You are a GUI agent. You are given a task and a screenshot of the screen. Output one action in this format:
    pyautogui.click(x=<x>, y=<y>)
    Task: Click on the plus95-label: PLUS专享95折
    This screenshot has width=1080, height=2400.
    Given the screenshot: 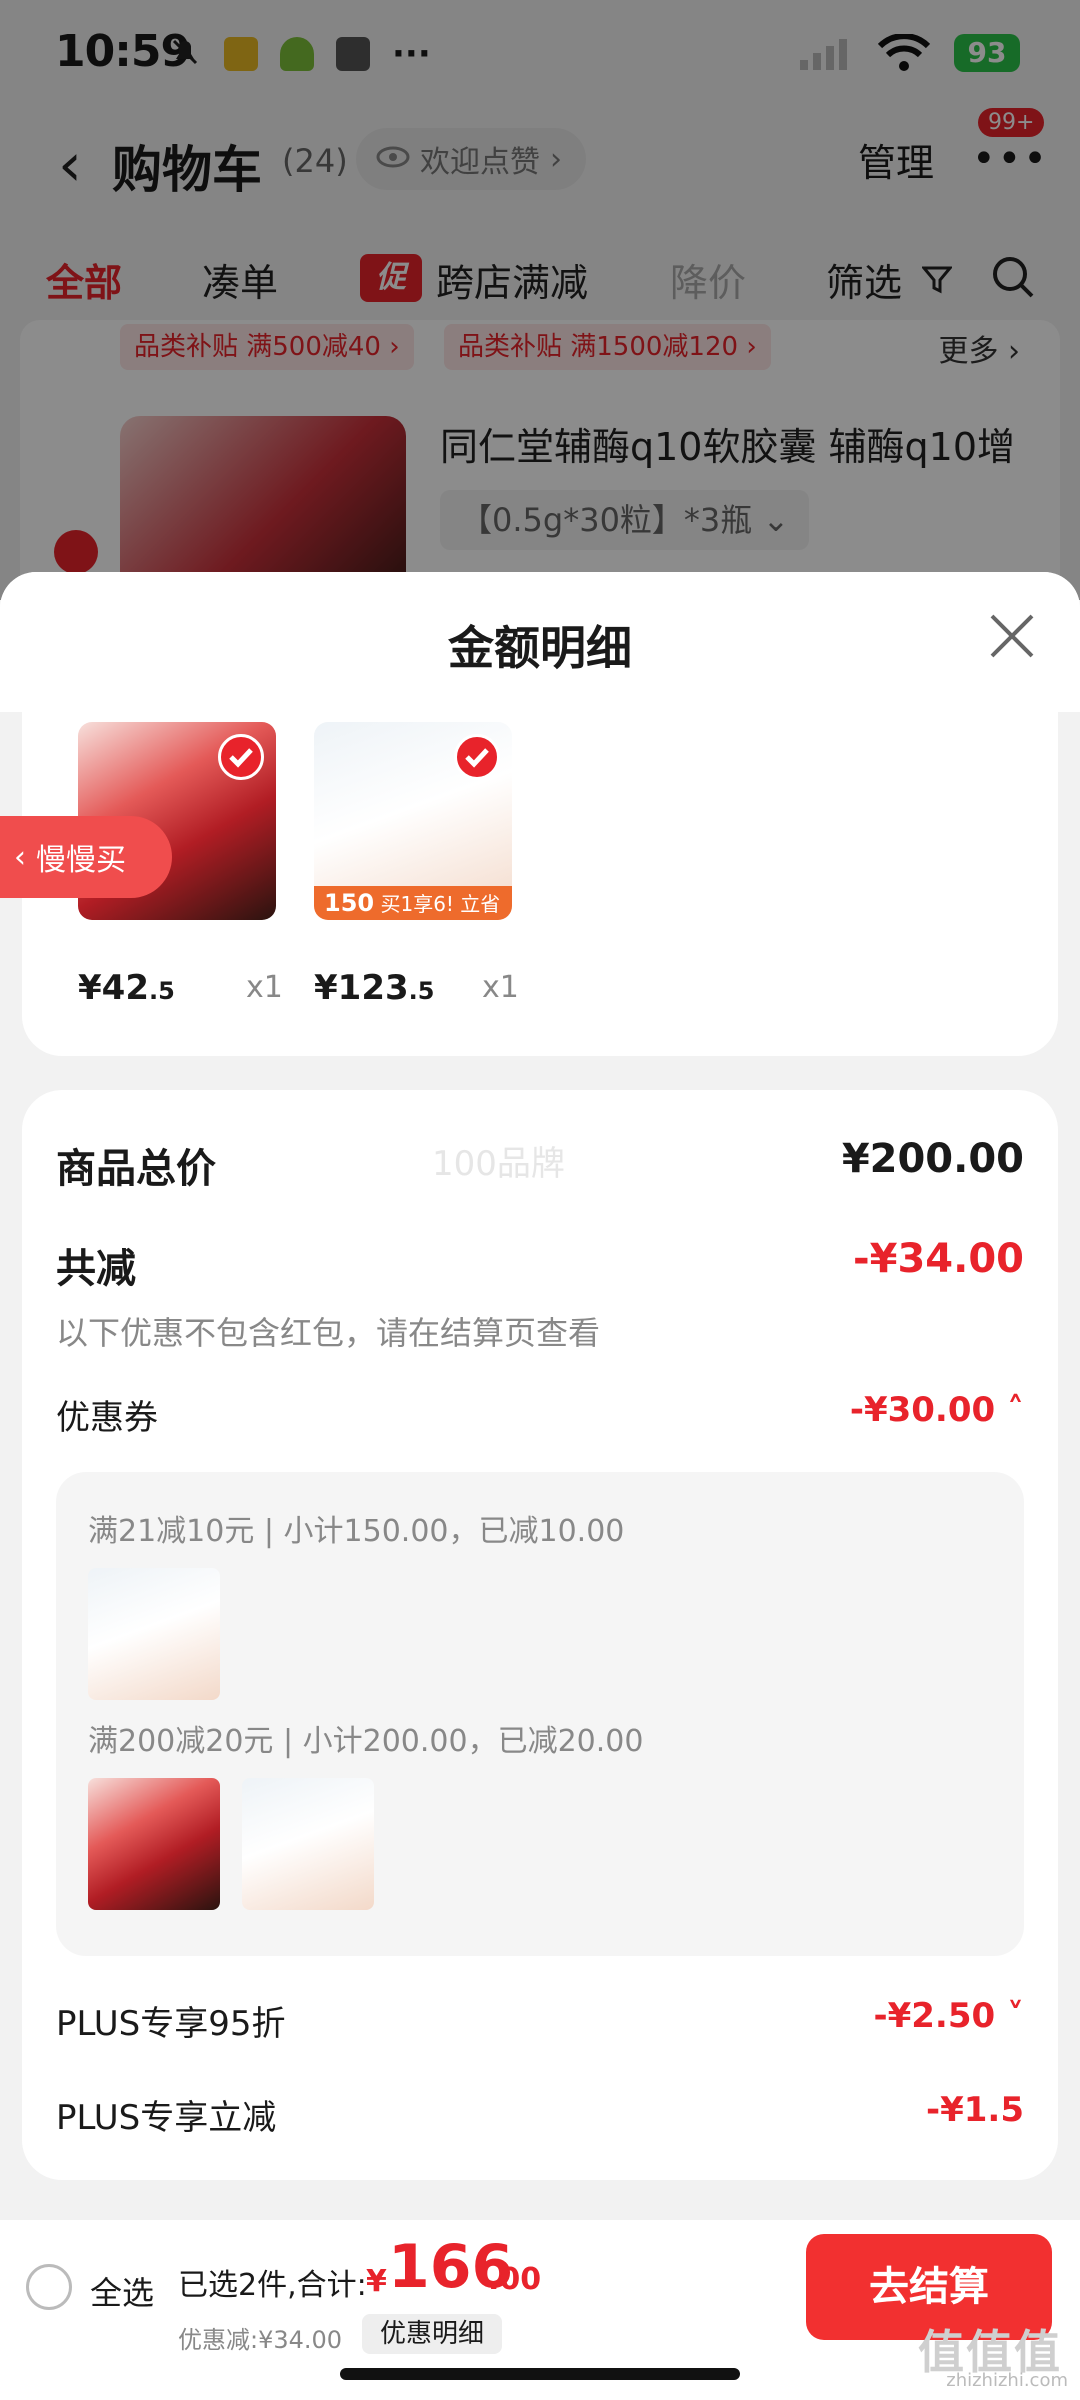 What is the action you would take?
    pyautogui.click(x=171, y=2024)
    